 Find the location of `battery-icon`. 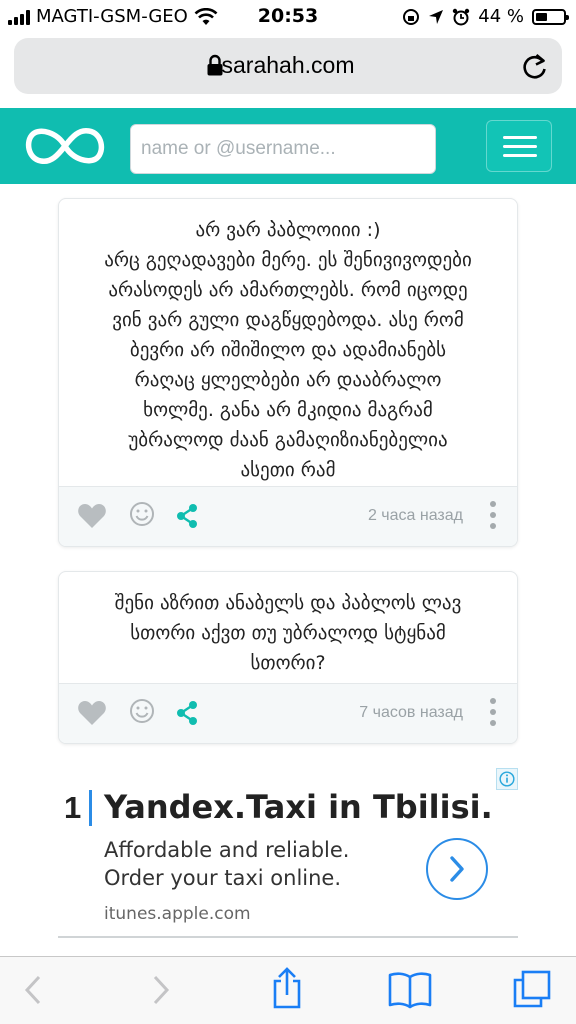

battery-icon is located at coordinates (550, 16).